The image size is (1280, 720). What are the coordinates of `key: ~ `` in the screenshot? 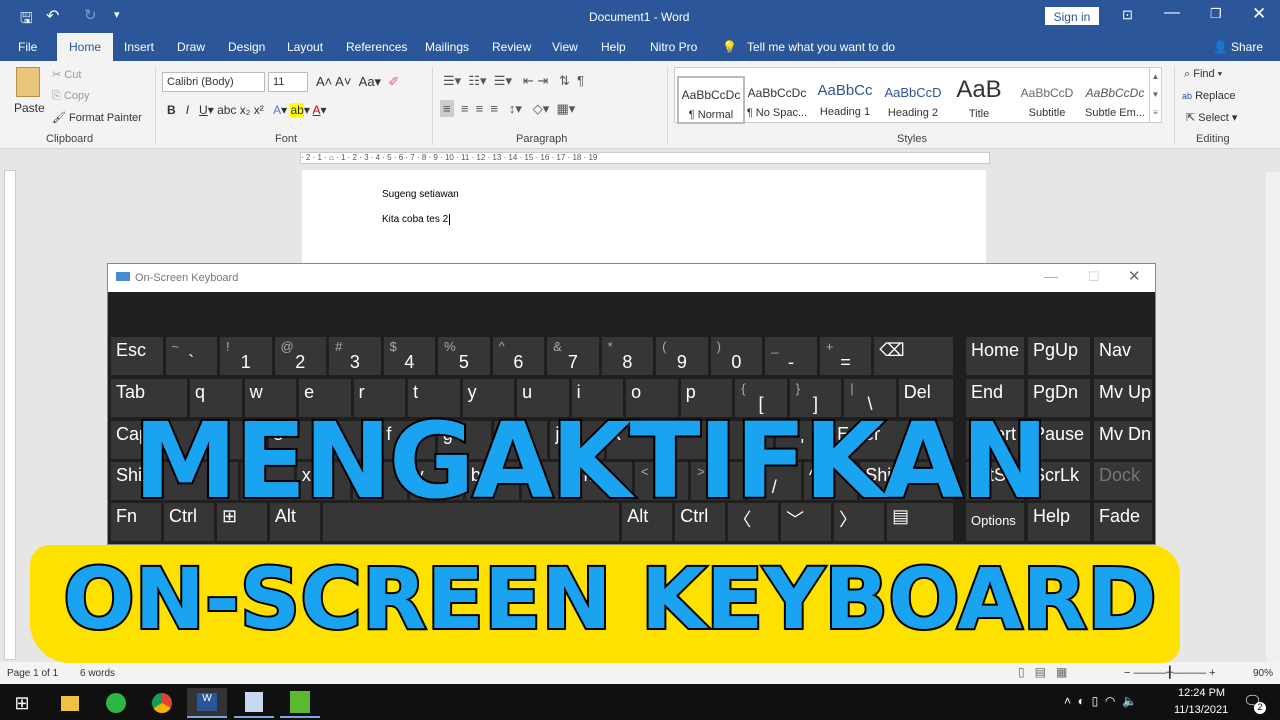 It's located at (191, 356).